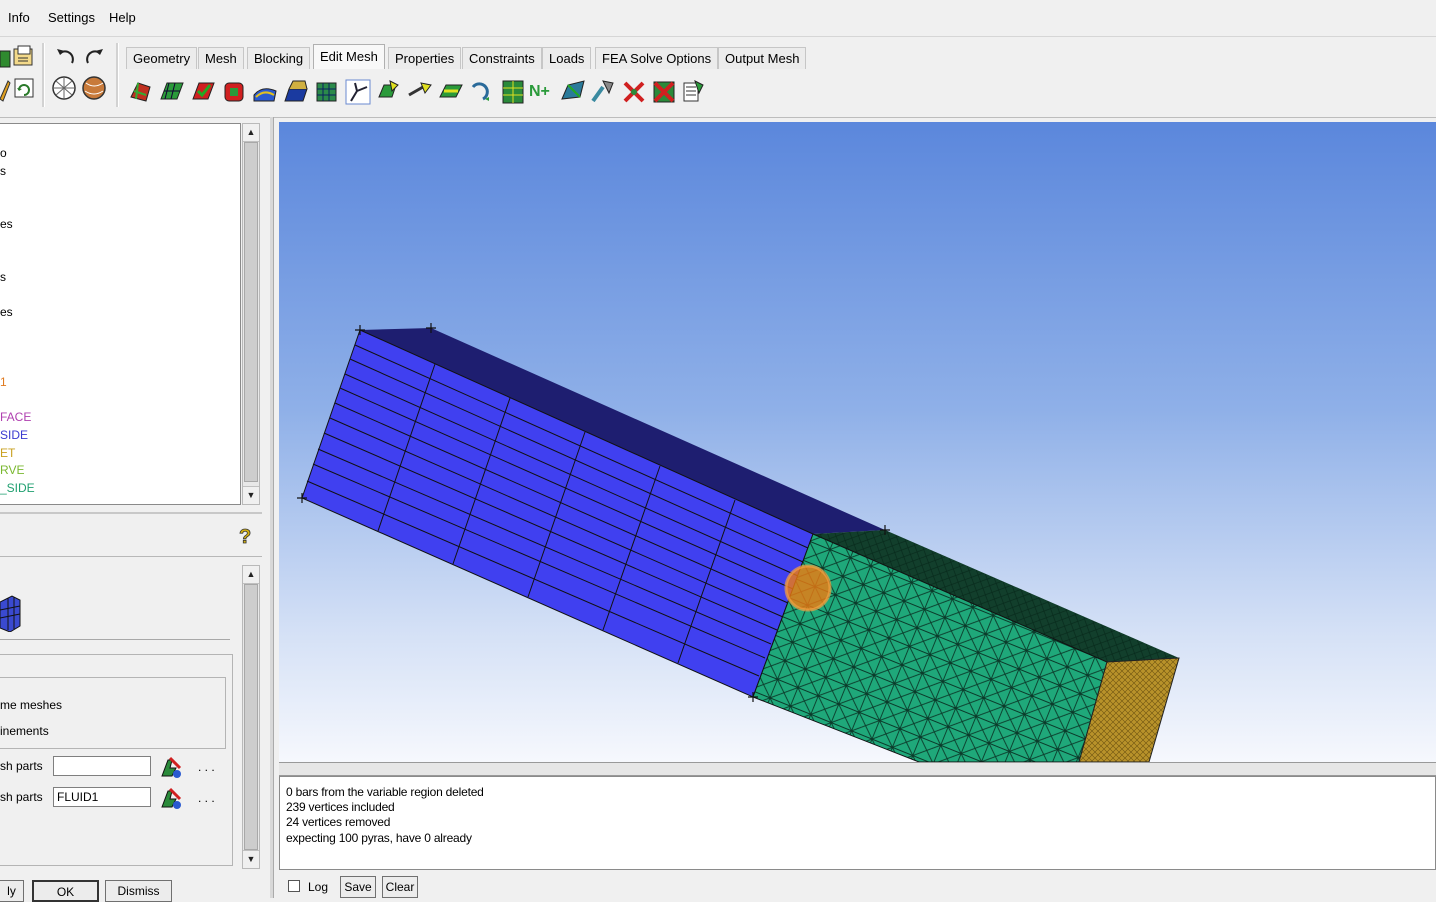 The height and width of the screenshot is (902, 1436). Describe the element at coordinates (482, 91) in the screenshot. I see `adjust-mesh-density-icon` at that location.